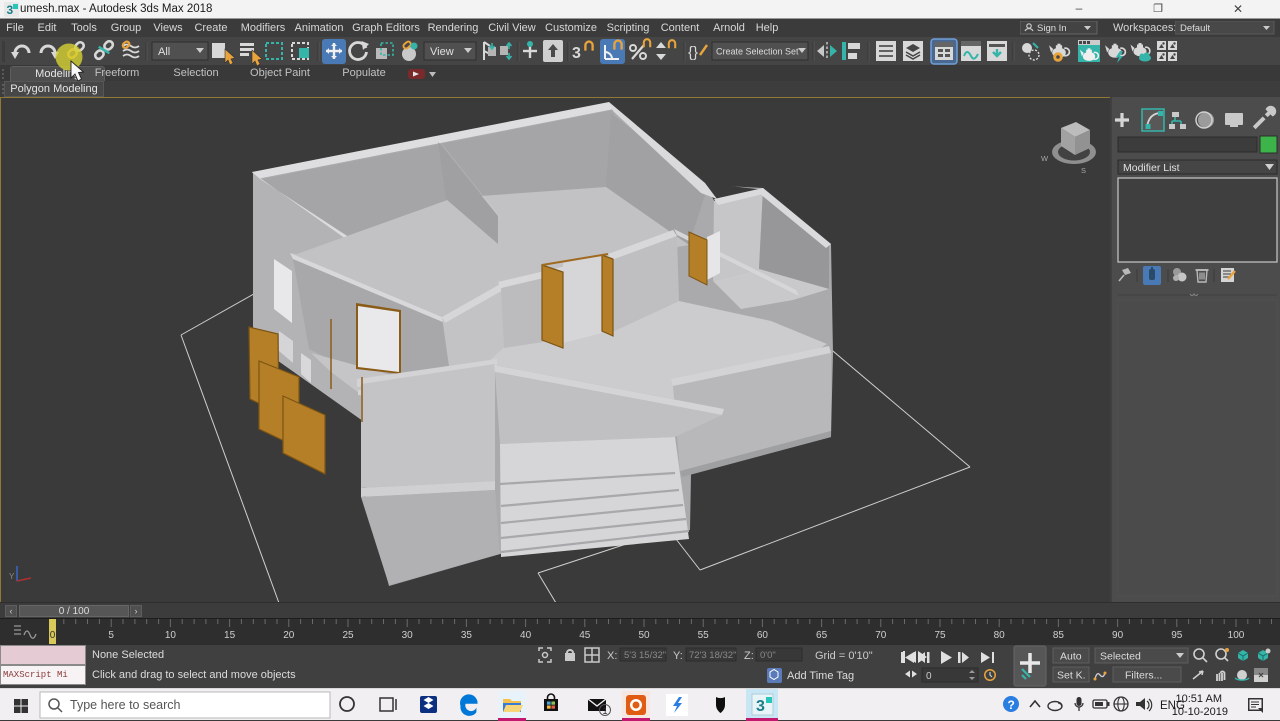 The image size is (1280, 721). What do you see at coordinates (749, 656) in the screenshot?
I see `svg-text: Z:` at bounding box center [749, 656].